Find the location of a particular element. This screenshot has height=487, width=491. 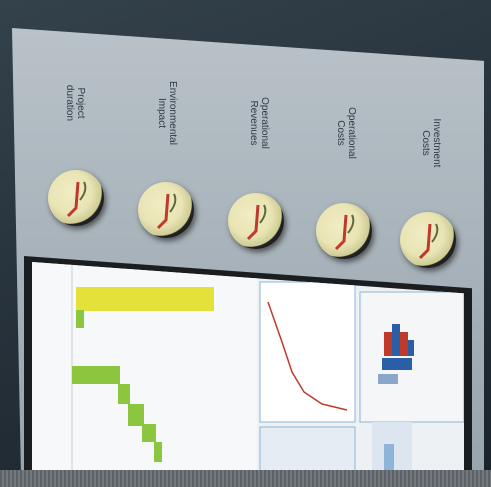

label-project-duration: Project duration is located at coordinates (75, 103).